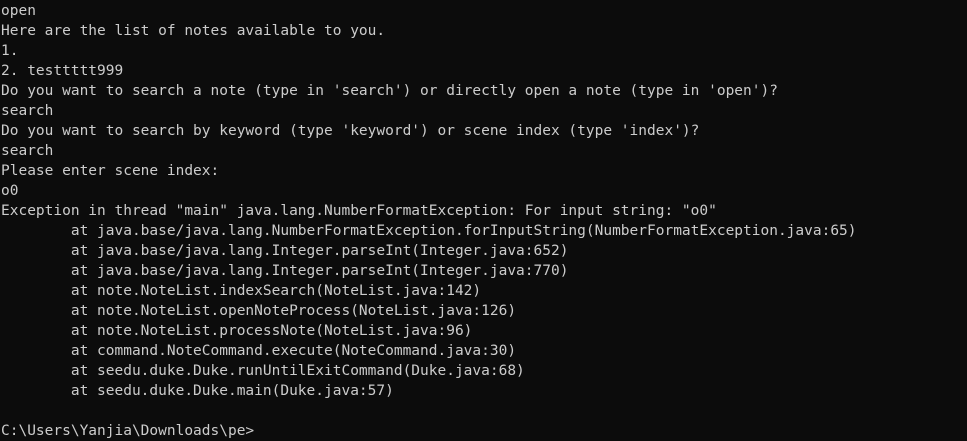  What do you see at coordinates (62, 71) in the screenshot?
I see `terminal-line: 2. testtttt999` at bounding box center [62, 71].